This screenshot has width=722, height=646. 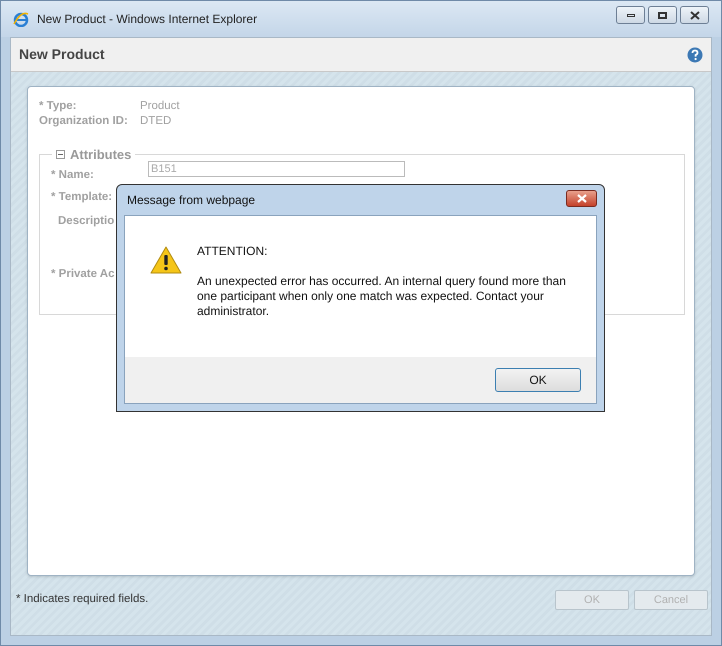 I want to click on error-message: An unexpected error has occurred. An internal query found more than one participant when only one match was expected. Contact your administrator., so click(x=382, y=296).